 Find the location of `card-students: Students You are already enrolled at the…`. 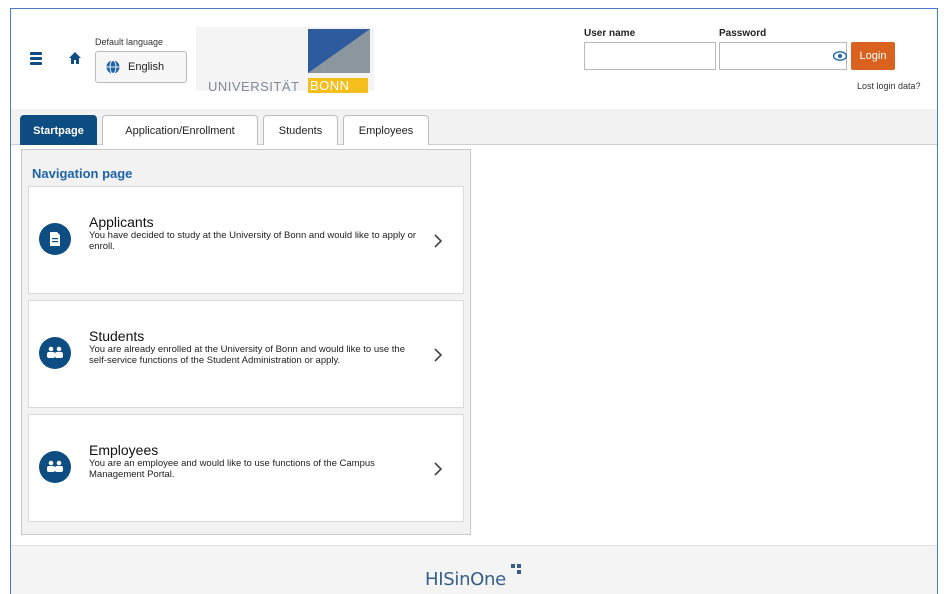

card-students: Students You are already enrolled at the… is located at coordinates (246, 354).